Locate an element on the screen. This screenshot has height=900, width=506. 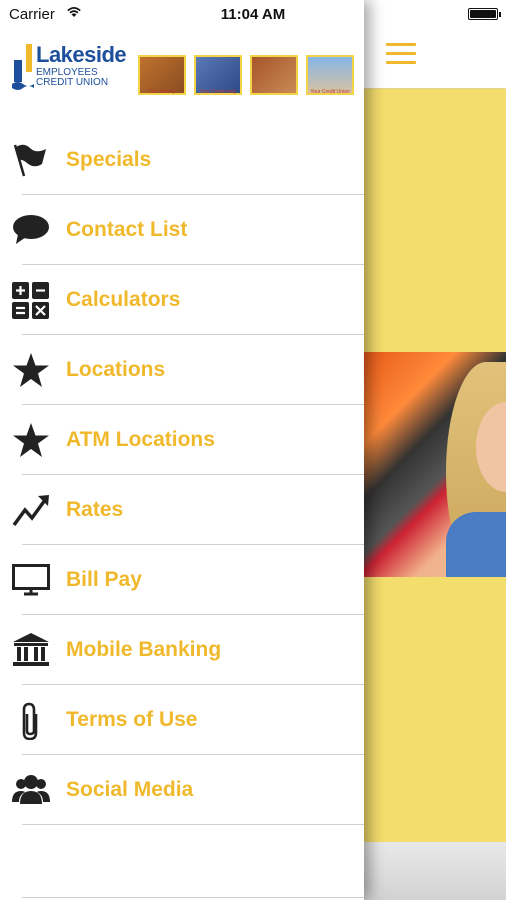
menu-item-label: Calculators is located at coordinates (123, 299).